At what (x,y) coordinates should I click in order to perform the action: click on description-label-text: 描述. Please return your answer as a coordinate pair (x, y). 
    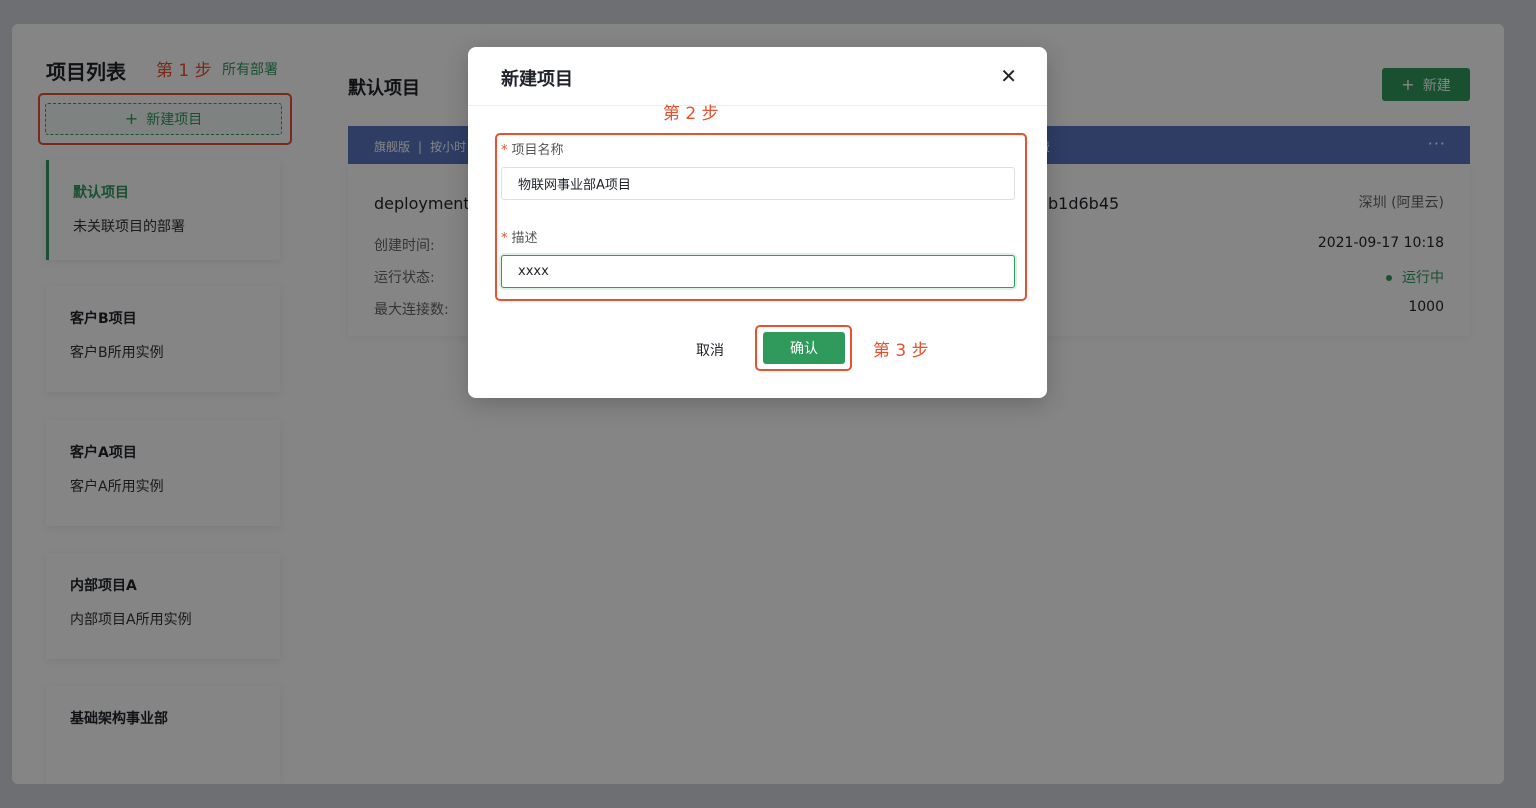
    Looking at the image, I should click on (524, 238).